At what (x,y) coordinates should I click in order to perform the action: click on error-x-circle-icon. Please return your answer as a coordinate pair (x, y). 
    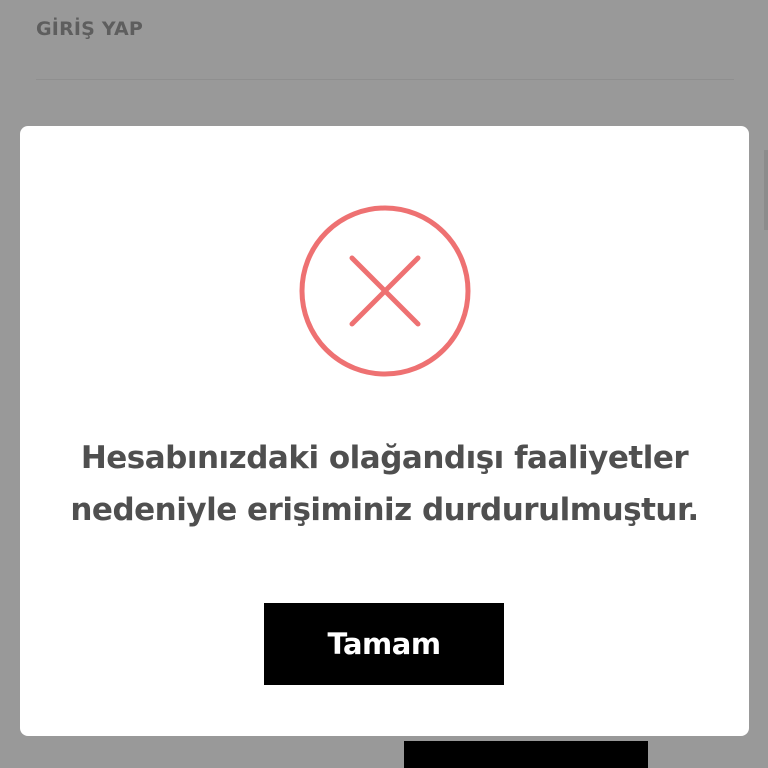
    Looking at the image, I should click on (385, 291).